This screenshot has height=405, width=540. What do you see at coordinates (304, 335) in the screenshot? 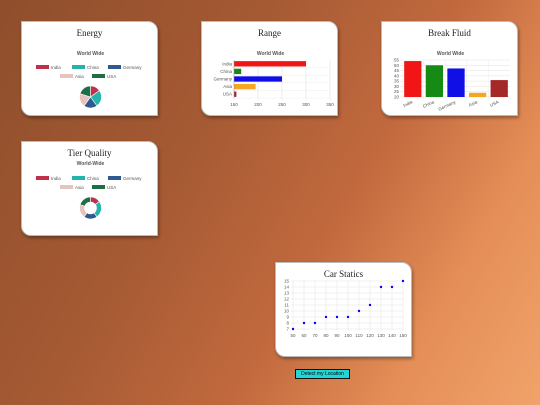
I see `x-tick-label-60: 60` at bounding box center [304, 335].